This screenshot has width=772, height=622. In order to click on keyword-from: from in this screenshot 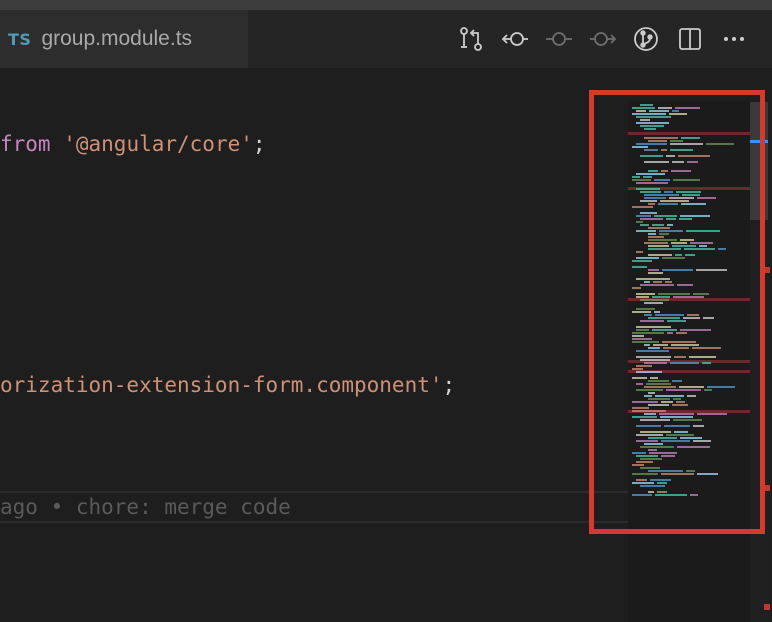, I will do `click(25, 144)`.